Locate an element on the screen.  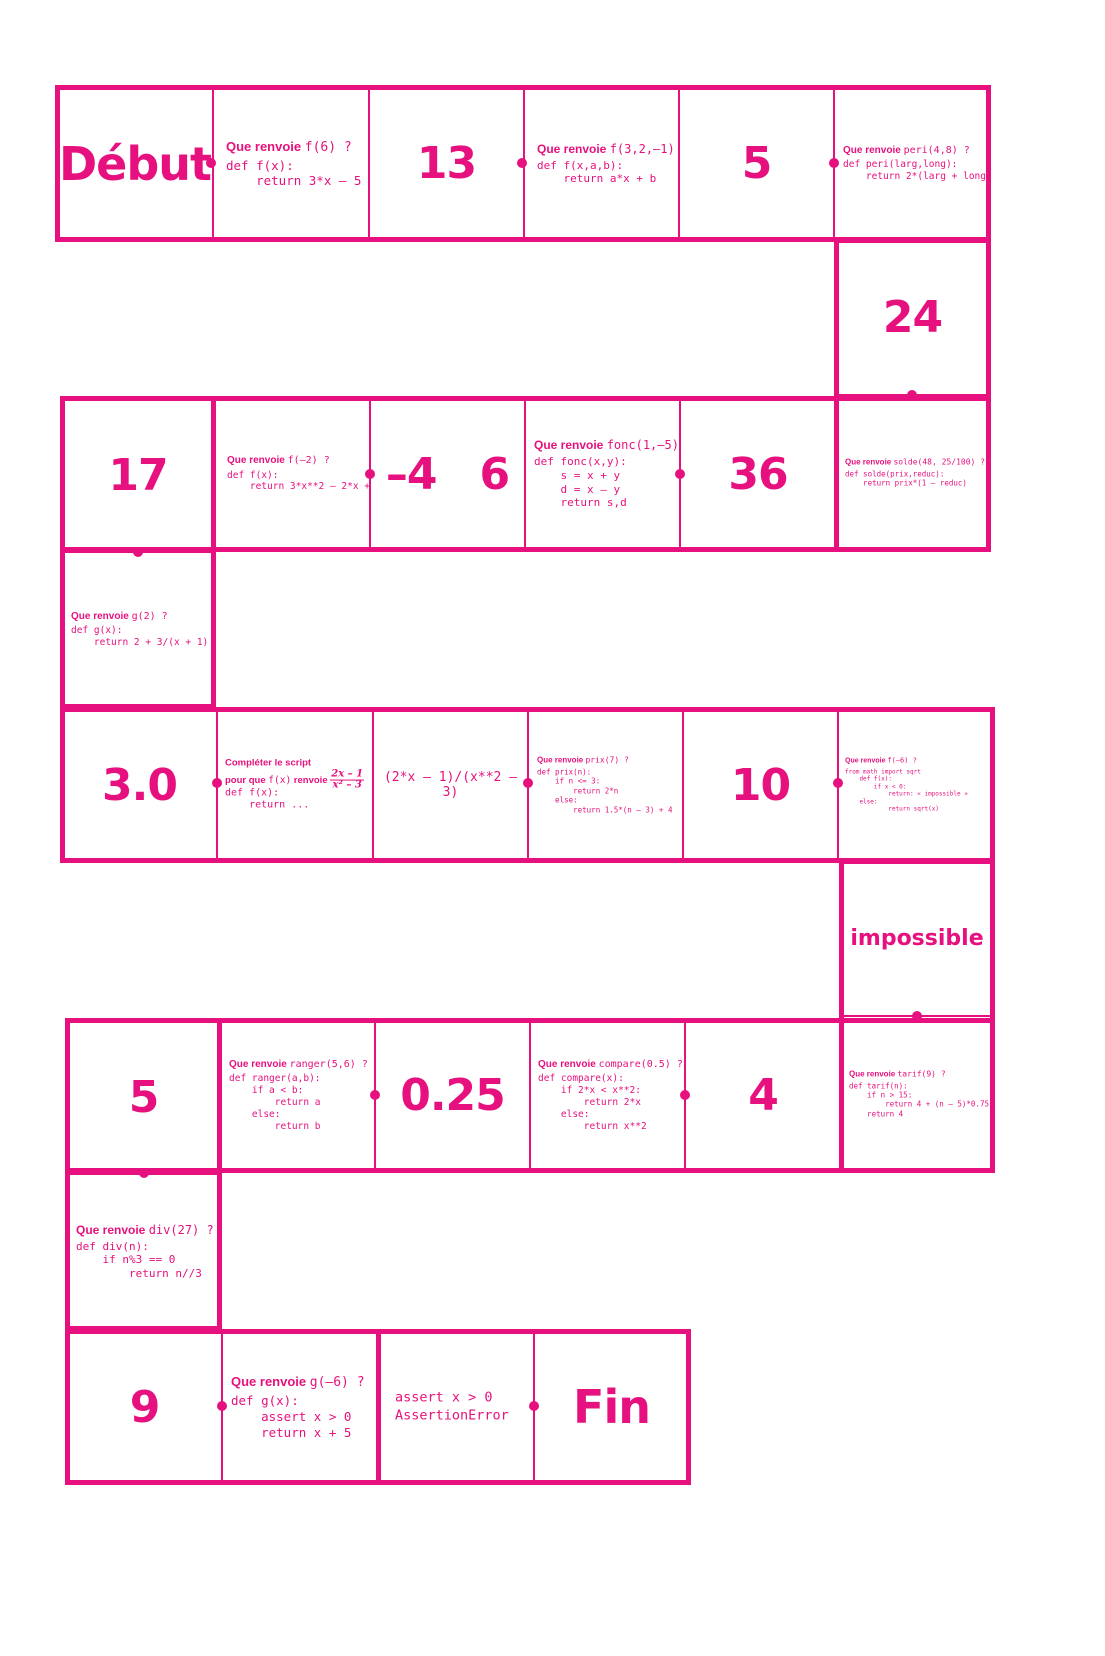
cell-answer-36: 36 is located at coordinates (758, 474).